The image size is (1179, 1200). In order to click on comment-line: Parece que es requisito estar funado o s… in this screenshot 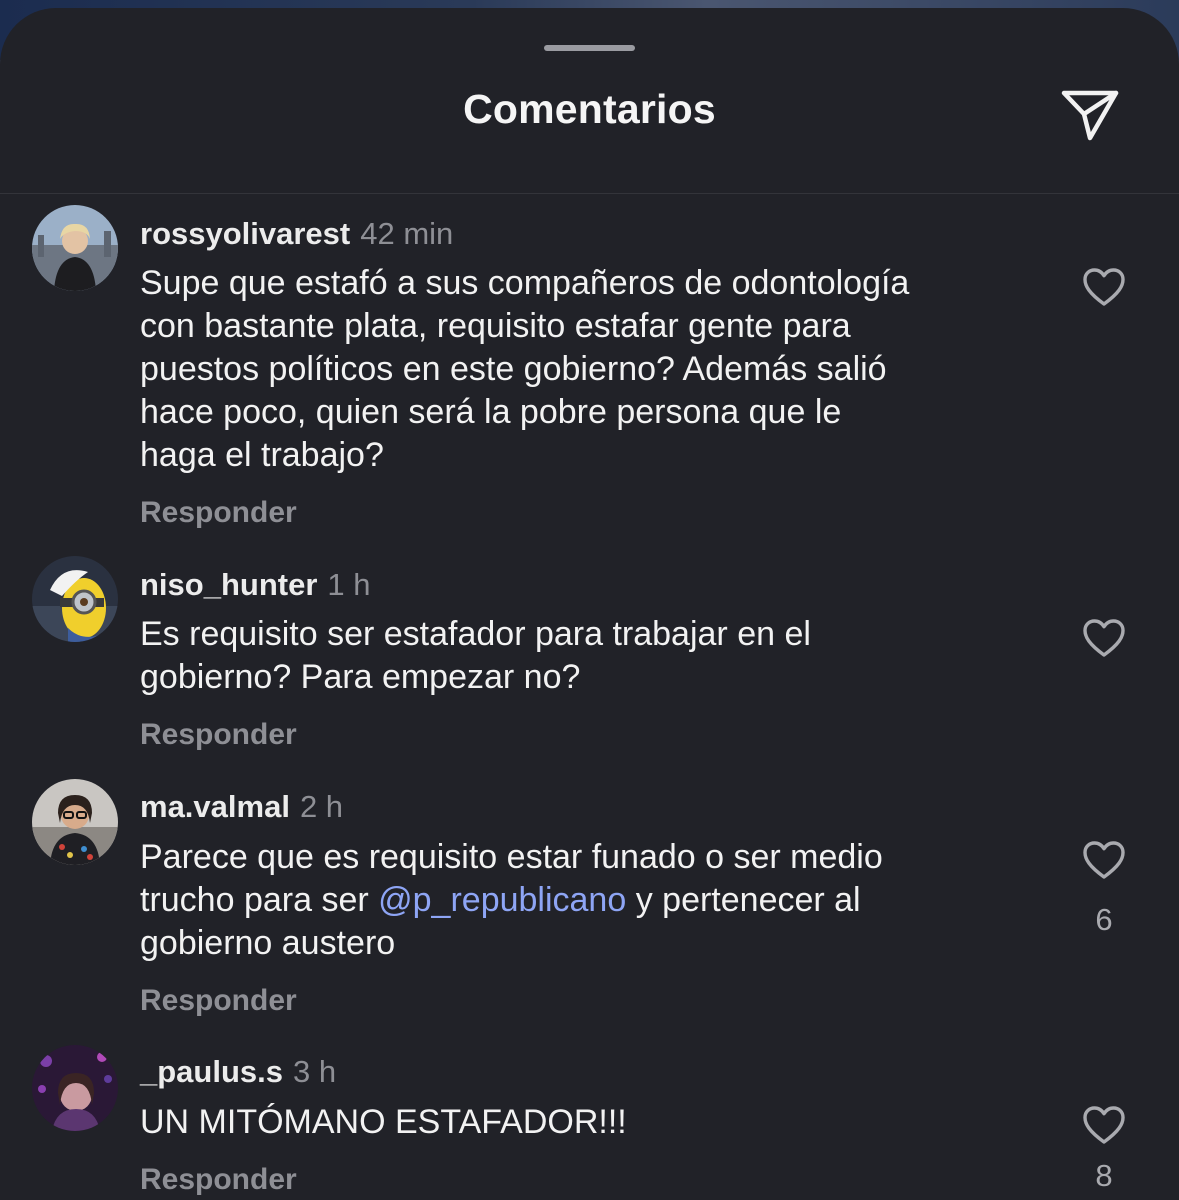, I will do `click(511, 857)`.